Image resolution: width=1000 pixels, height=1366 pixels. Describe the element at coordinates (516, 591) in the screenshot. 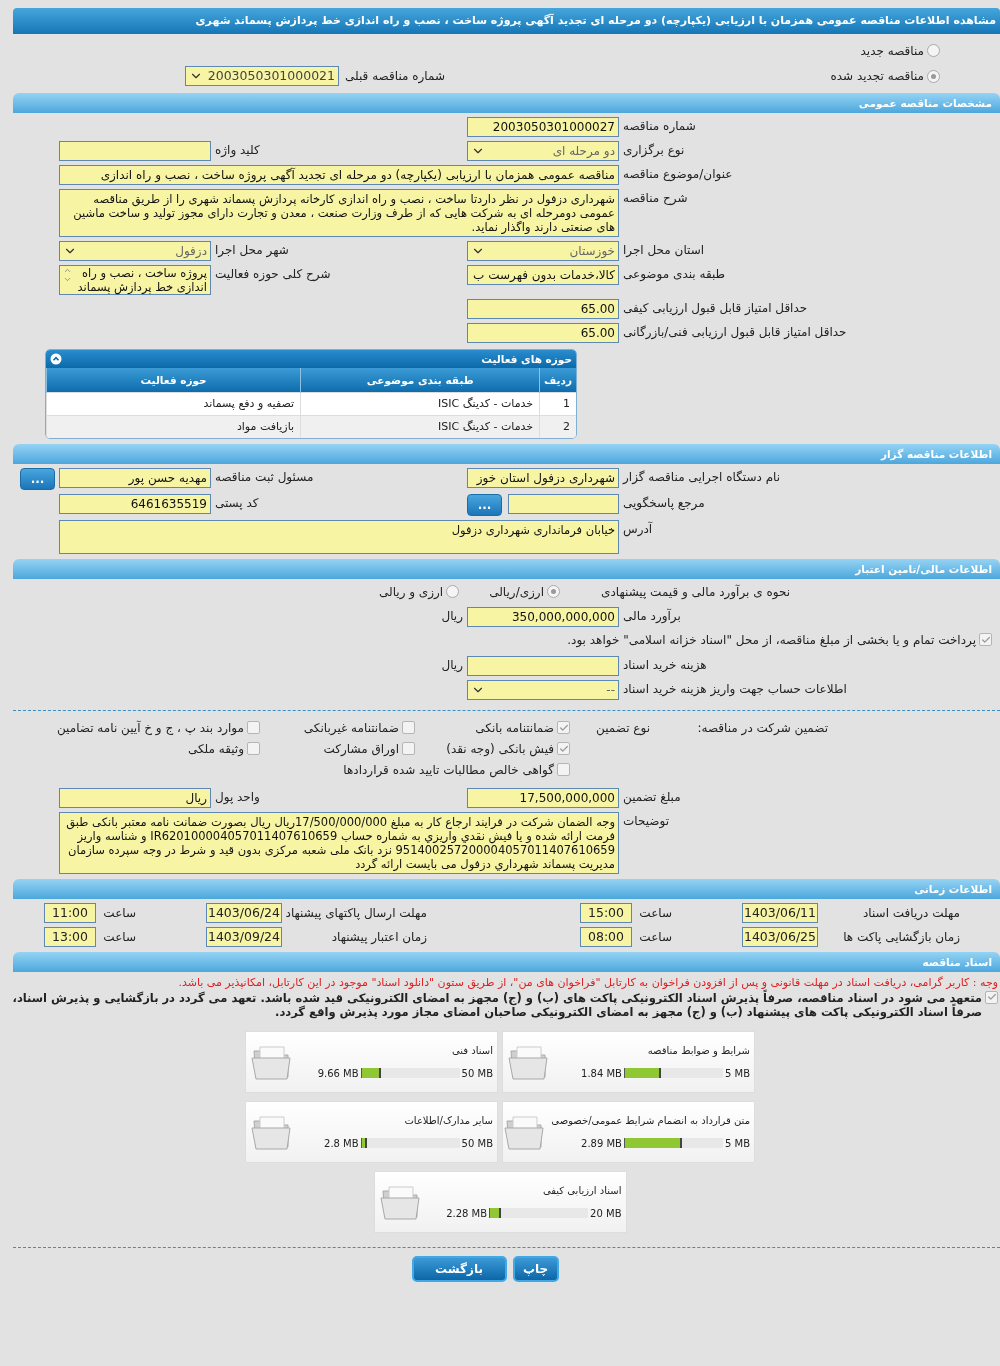

I see `radio-label: ارزی/ریالی` at that location.